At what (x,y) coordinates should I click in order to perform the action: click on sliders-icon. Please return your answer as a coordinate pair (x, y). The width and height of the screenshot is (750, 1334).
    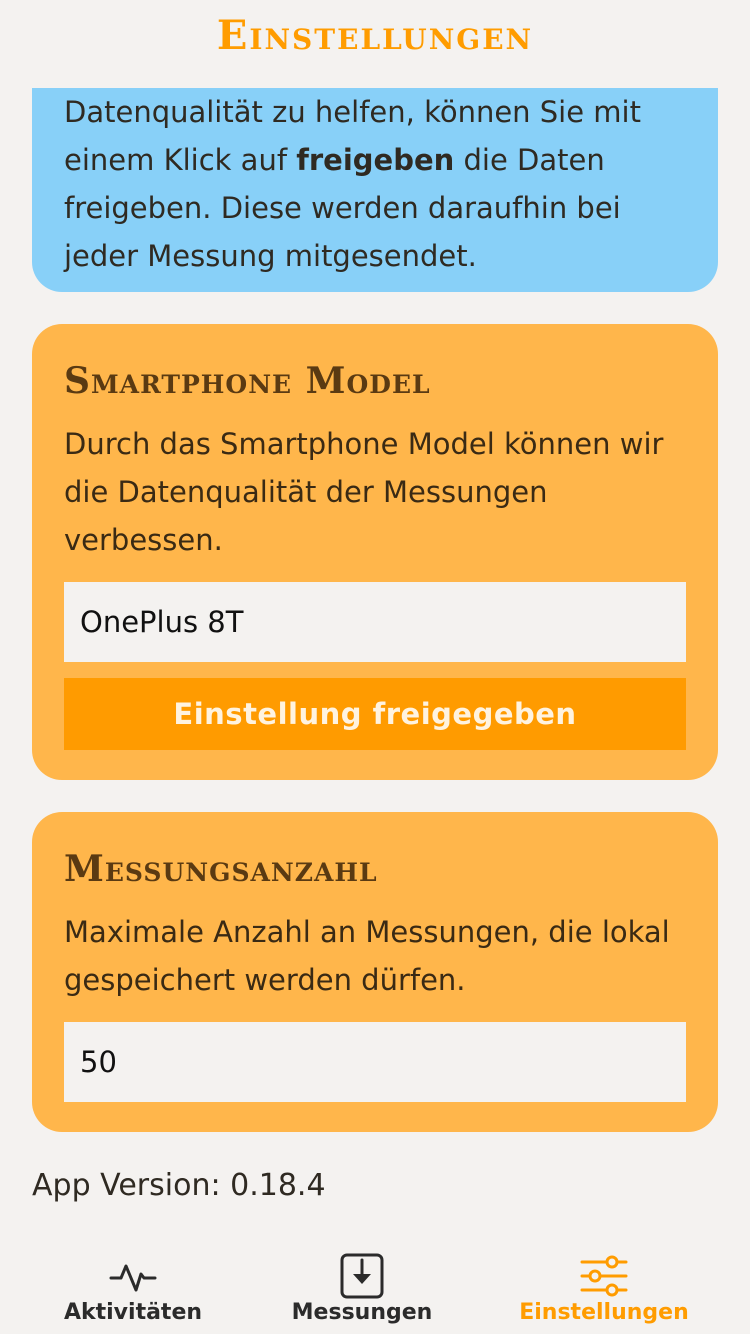
    Looking at the image, I should click on (604, 1276).